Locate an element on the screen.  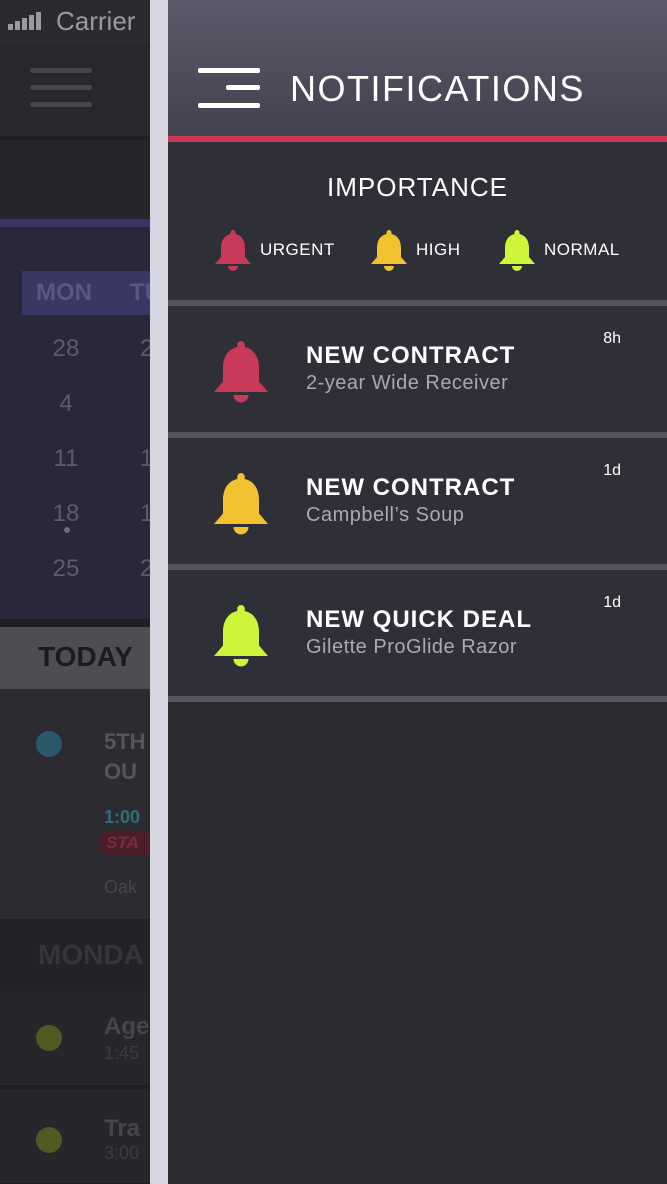
menu-icon is located at coordinates (230, 89).